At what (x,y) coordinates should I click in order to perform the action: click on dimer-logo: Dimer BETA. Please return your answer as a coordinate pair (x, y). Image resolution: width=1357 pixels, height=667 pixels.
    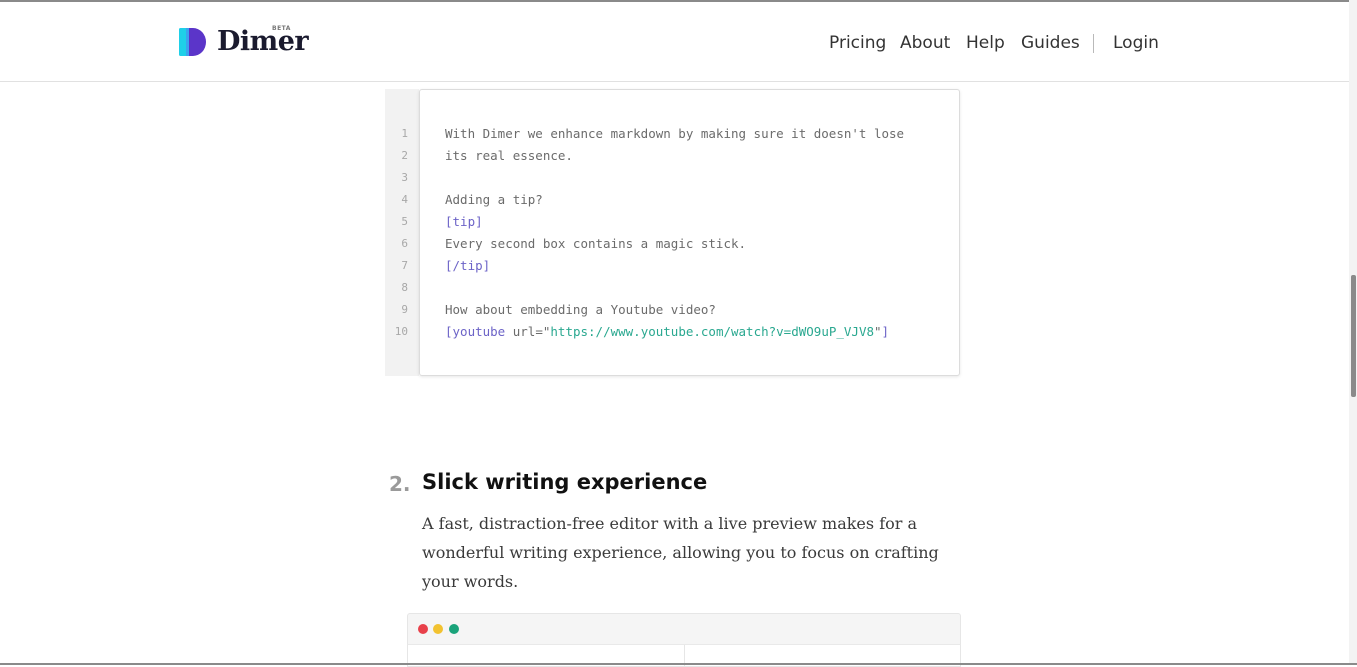
    Looking at the image, I should click on (244, 42).